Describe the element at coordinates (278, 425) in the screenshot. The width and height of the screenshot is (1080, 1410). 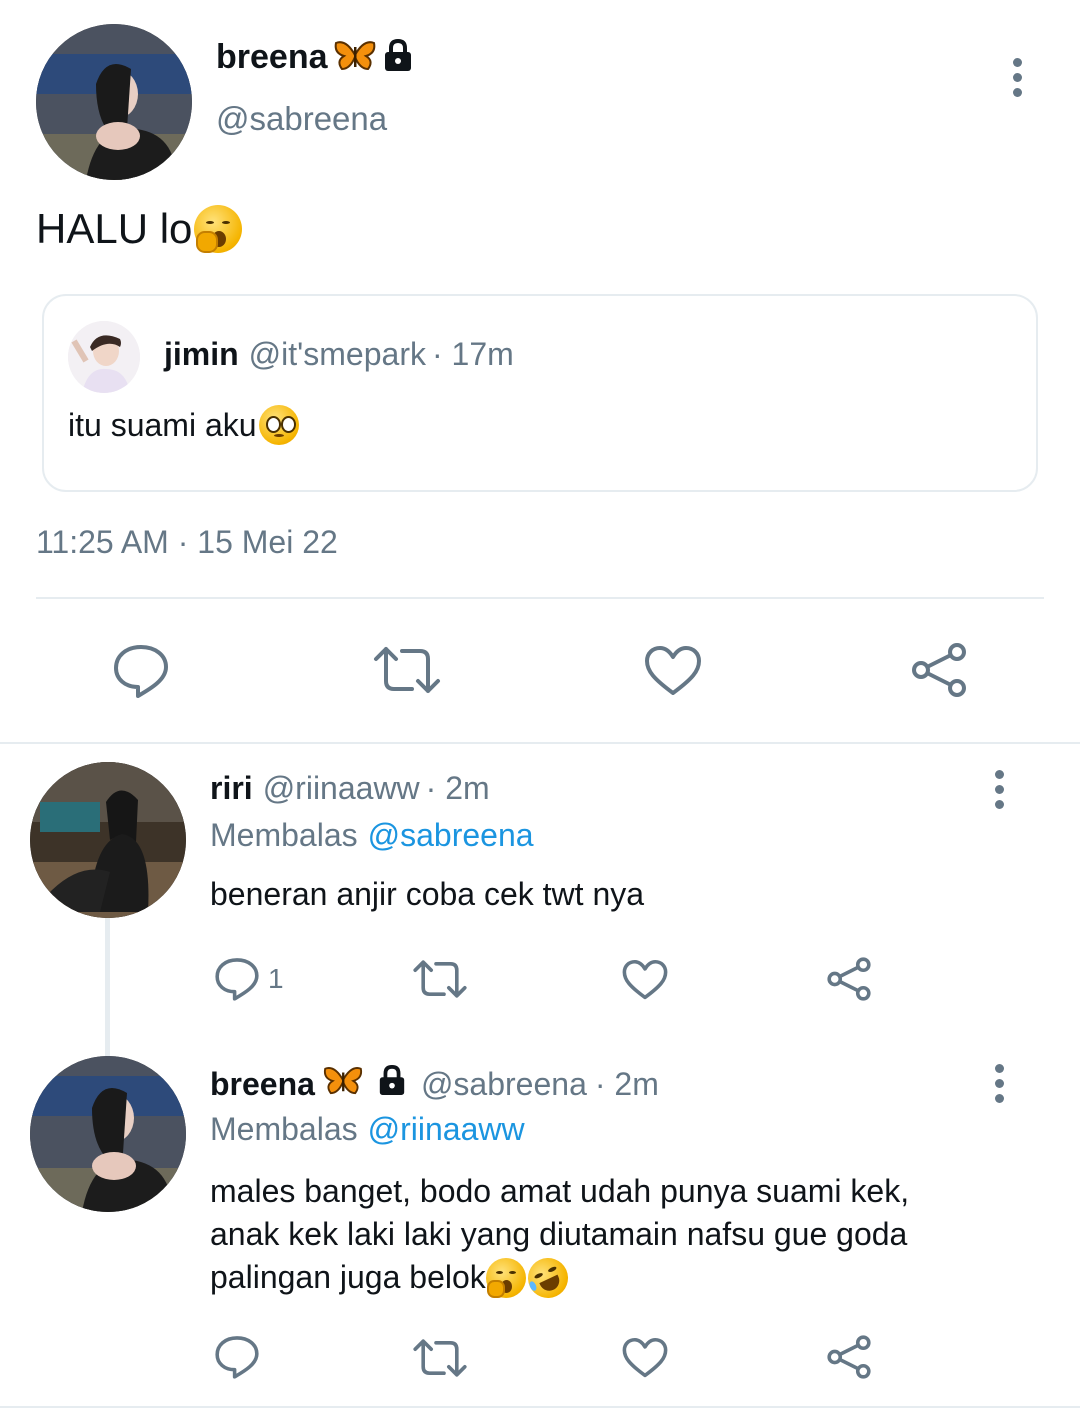
I see `pleading-face-emoji` at that location.